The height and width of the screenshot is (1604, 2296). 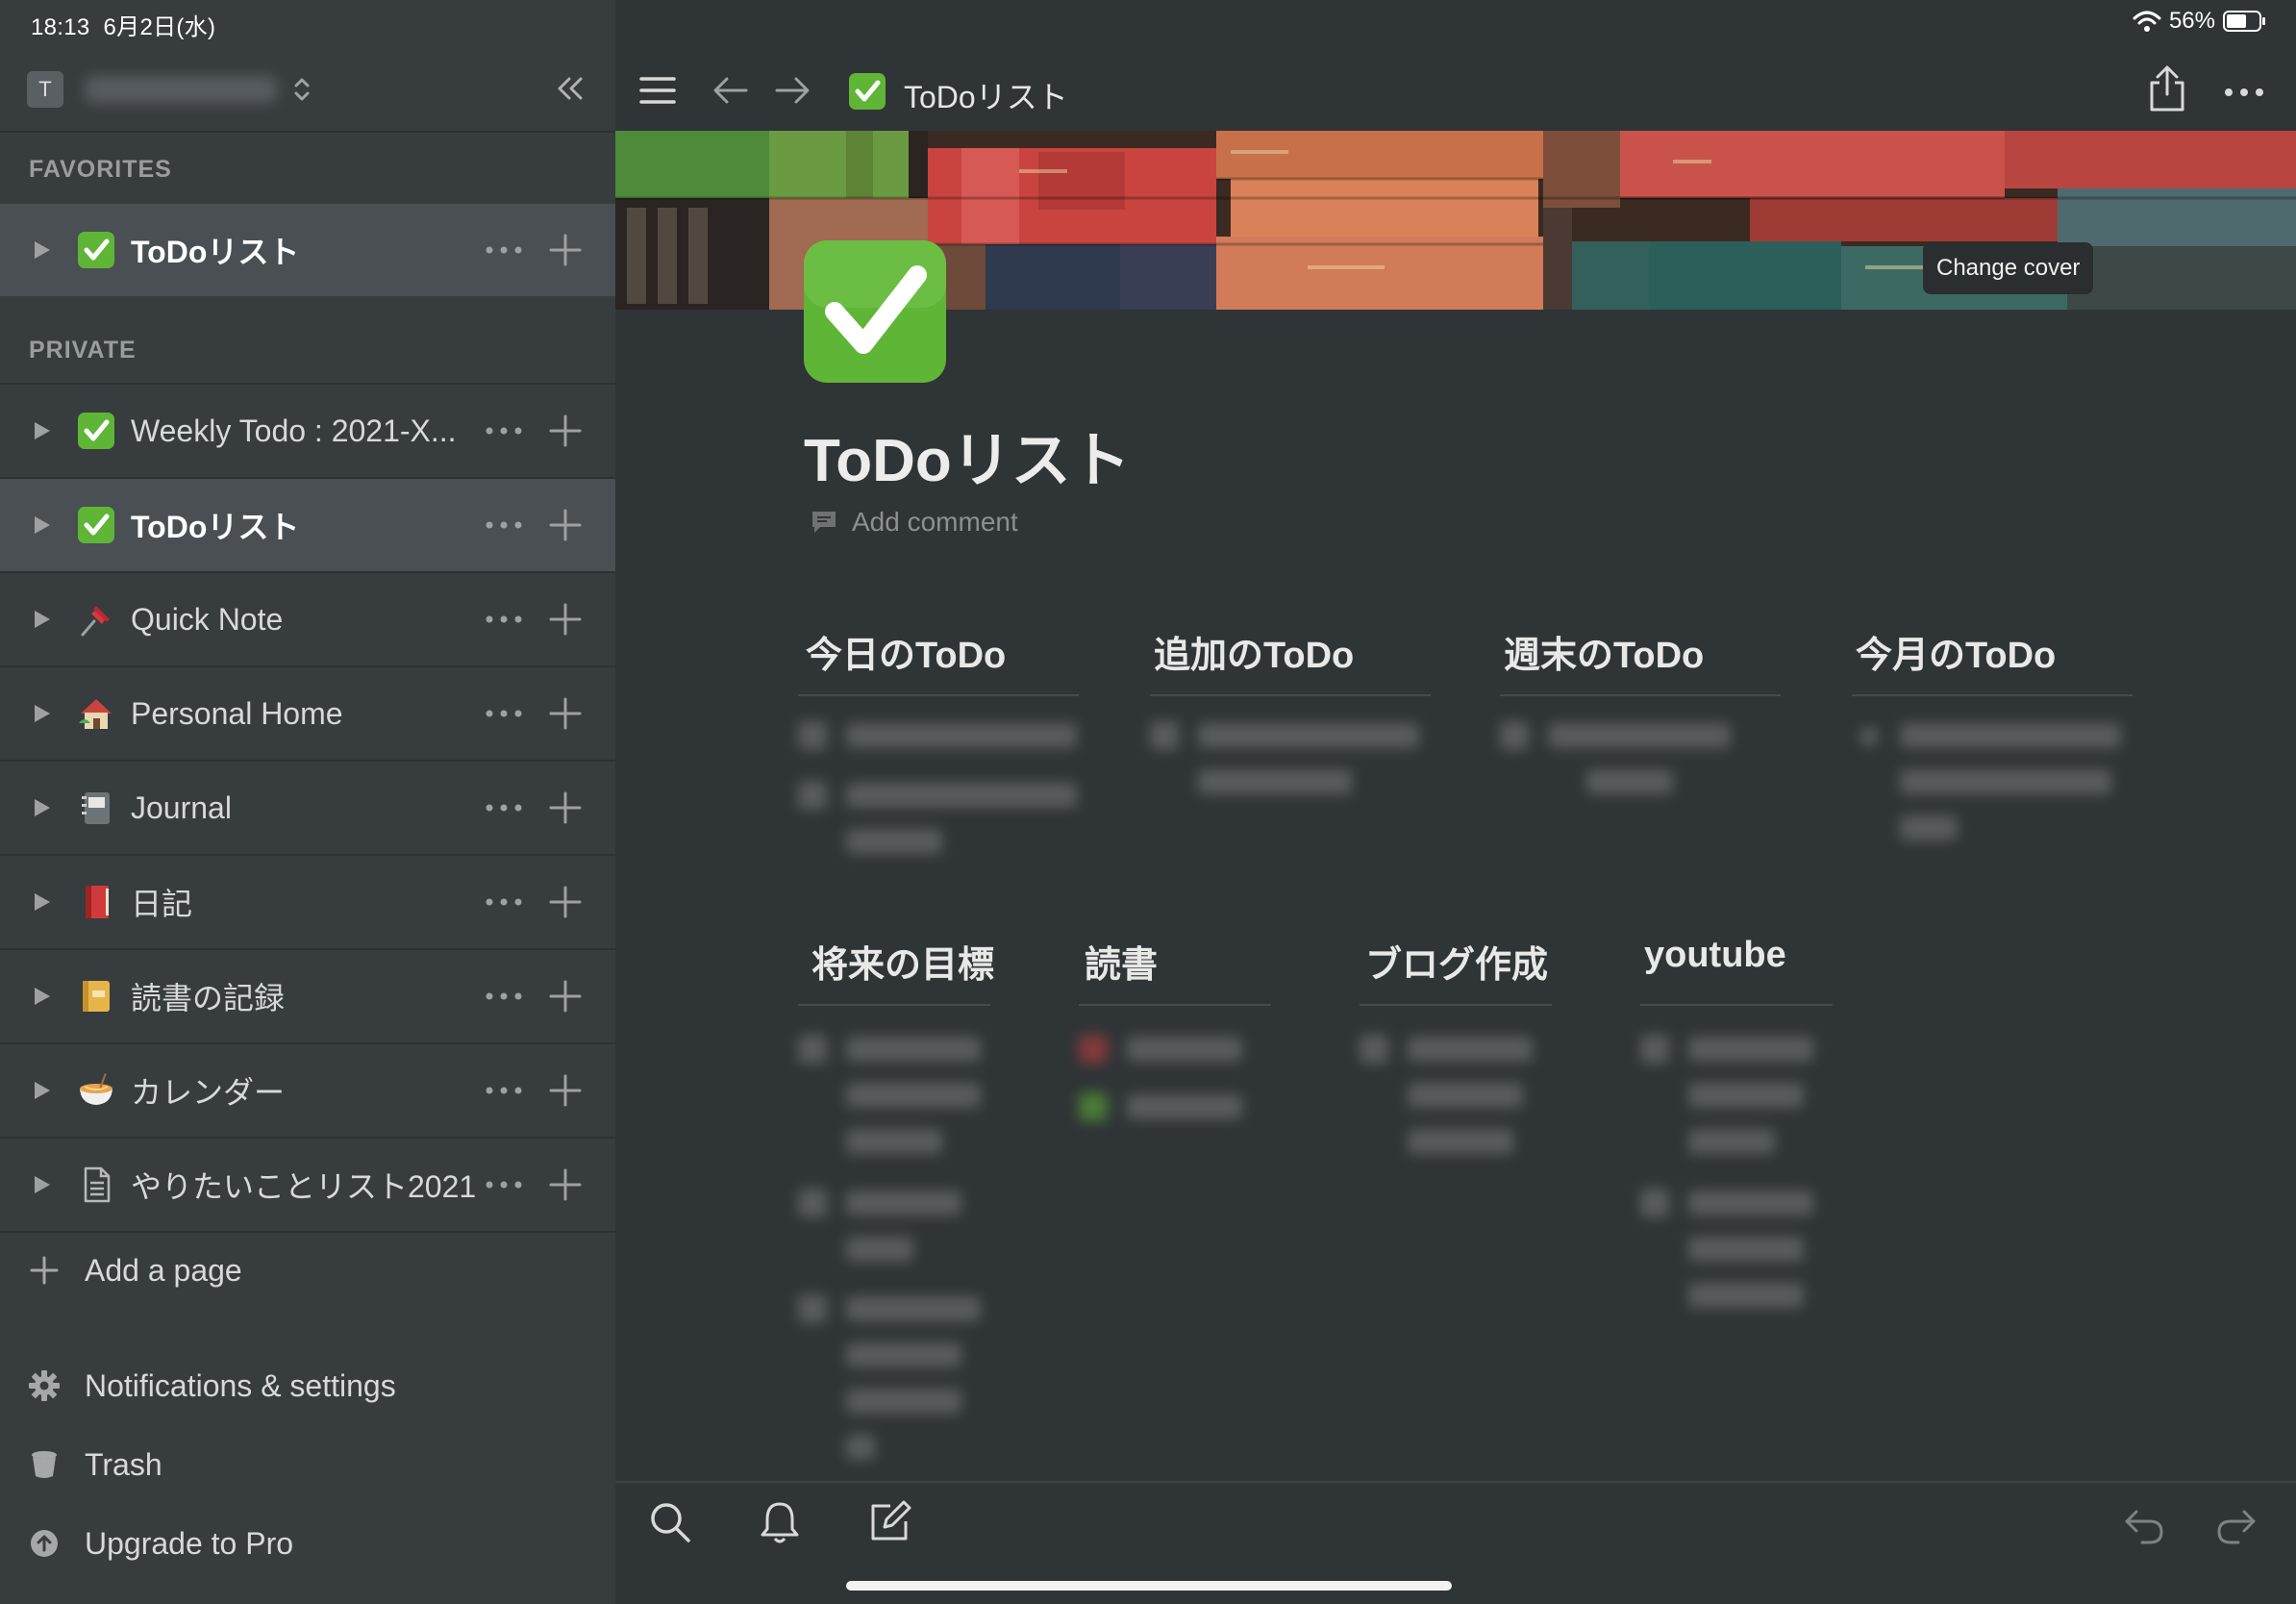 I want to click on workspace-switcher: T, so click(x=169, y=89).